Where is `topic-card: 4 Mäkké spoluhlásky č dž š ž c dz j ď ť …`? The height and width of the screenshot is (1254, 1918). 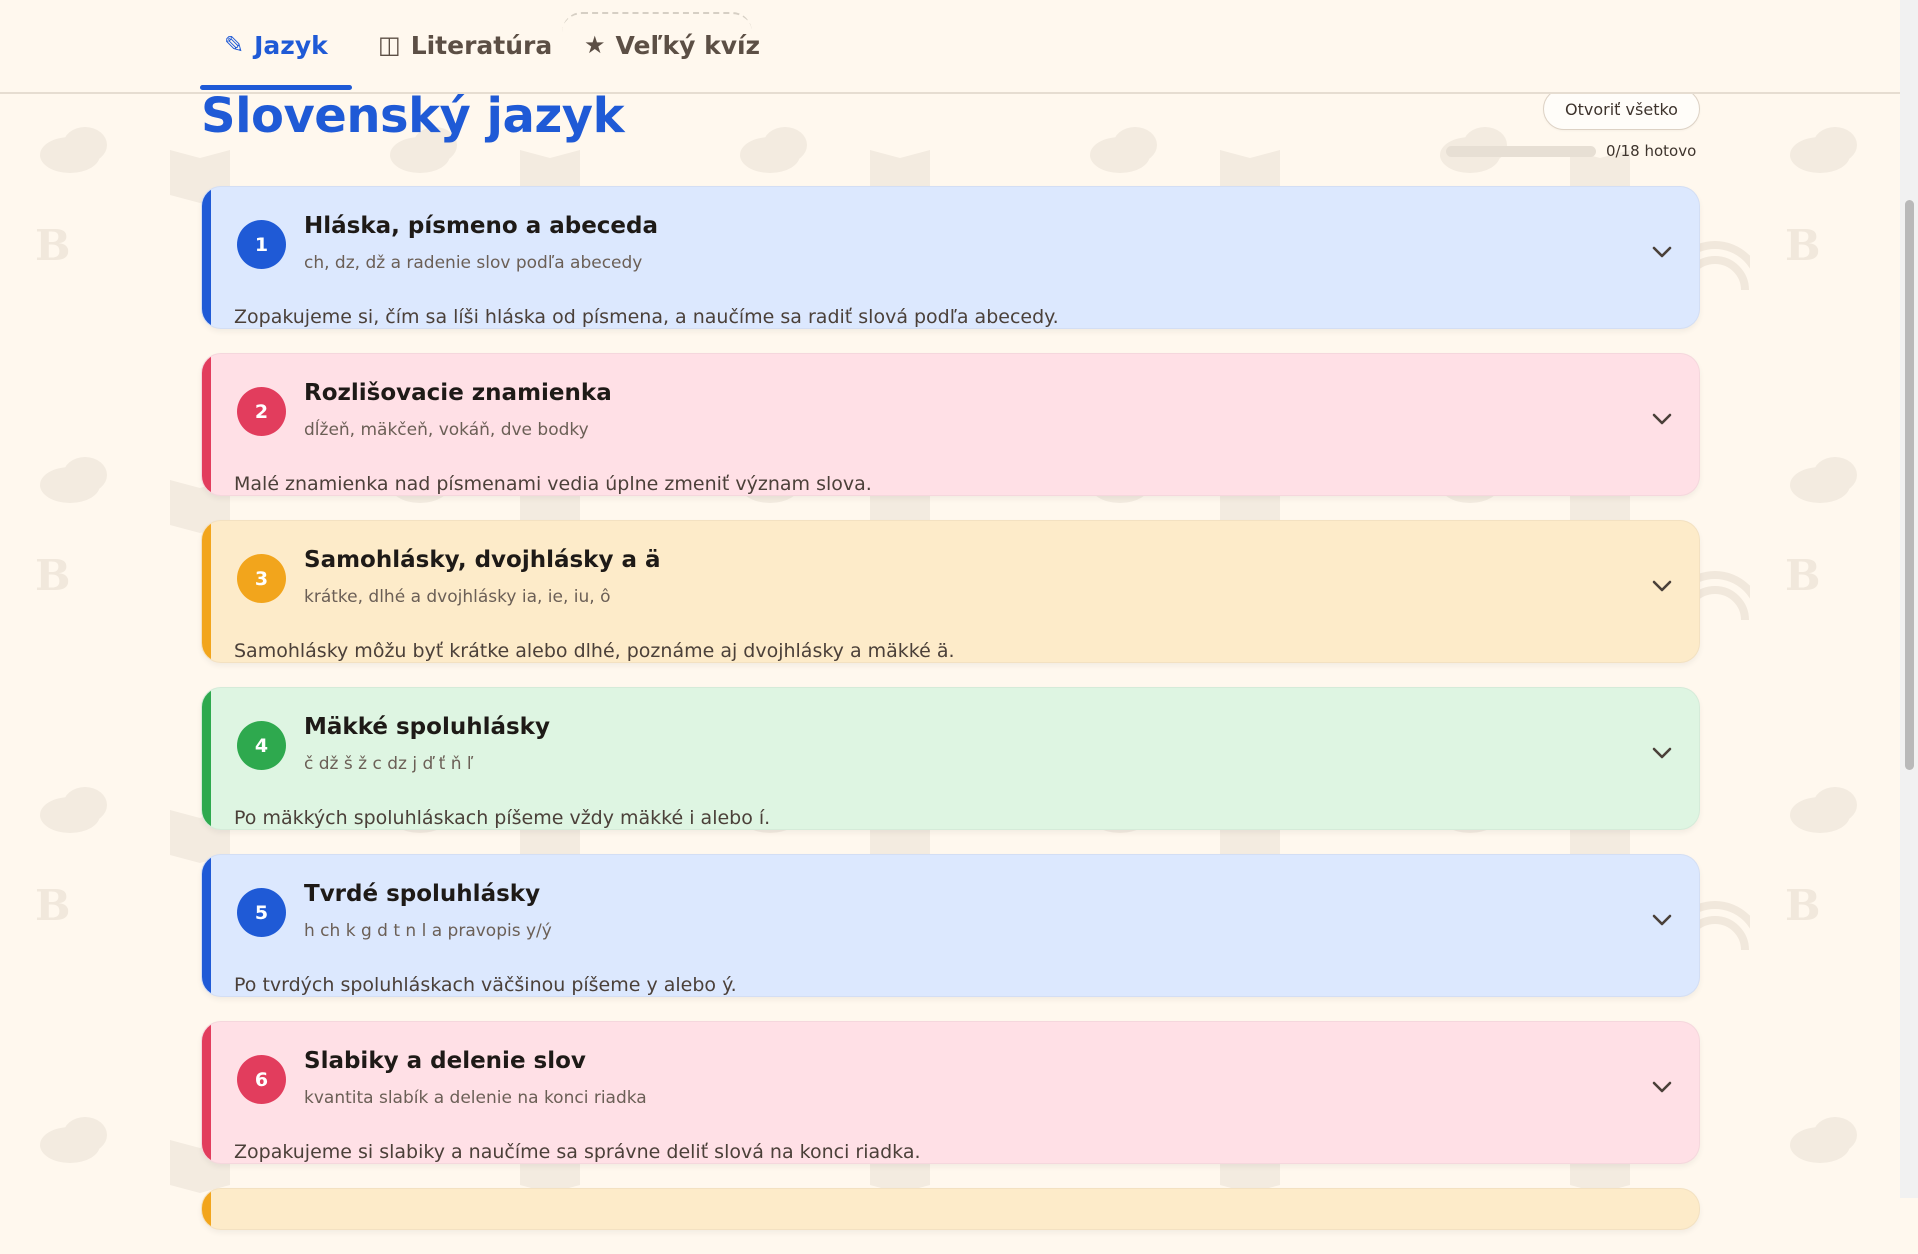
topic-card: 4 Mäkké spoluhlásky č dž š ž c dz j ď ť … is located at coordinates (950, 758).